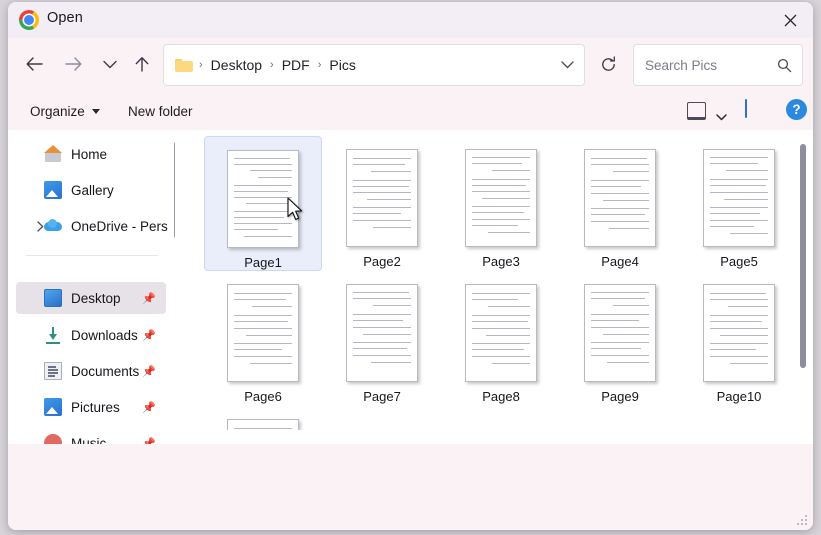  I want to click on new-folder-button: New folder, so click(160, 111).